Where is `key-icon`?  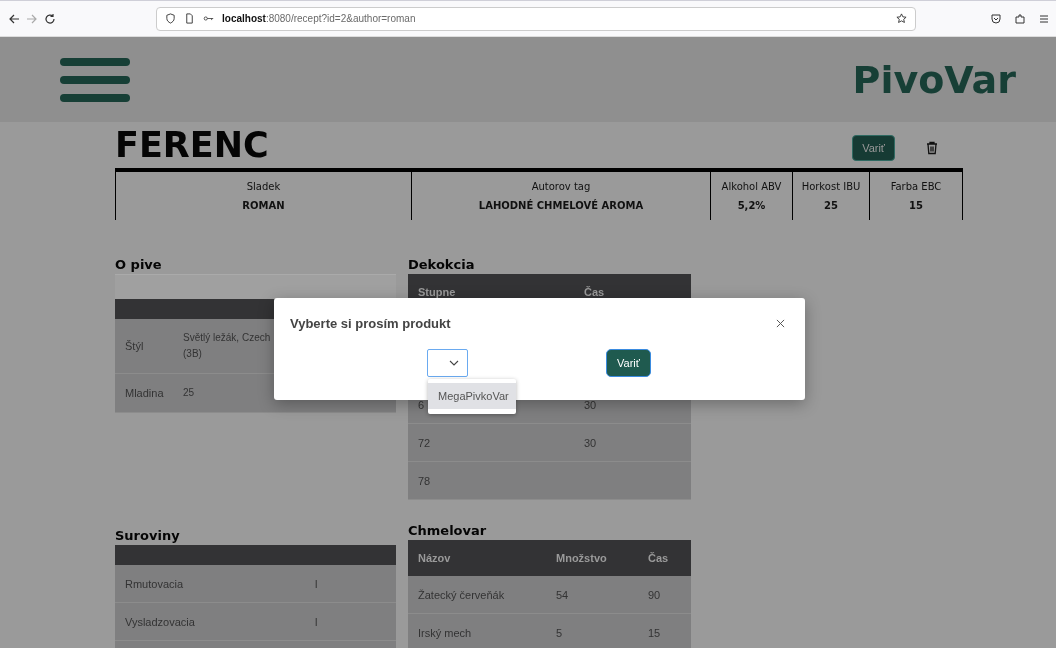
key-icon is located at coordinates (208, 18).